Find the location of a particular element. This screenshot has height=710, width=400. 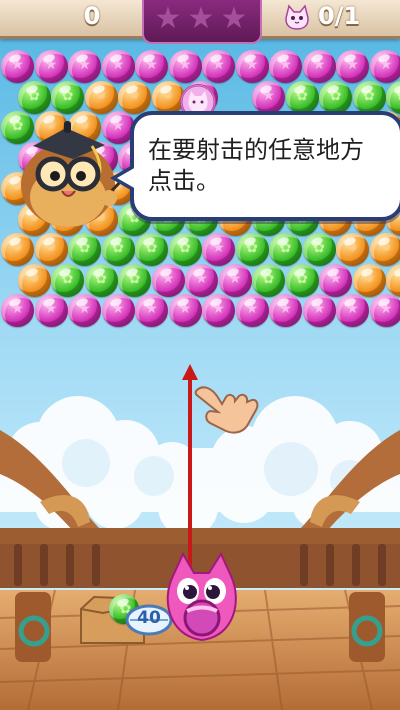

hud-bar: 0 ★ ★ ★ 0/1 is located at coordinates (200, 22).